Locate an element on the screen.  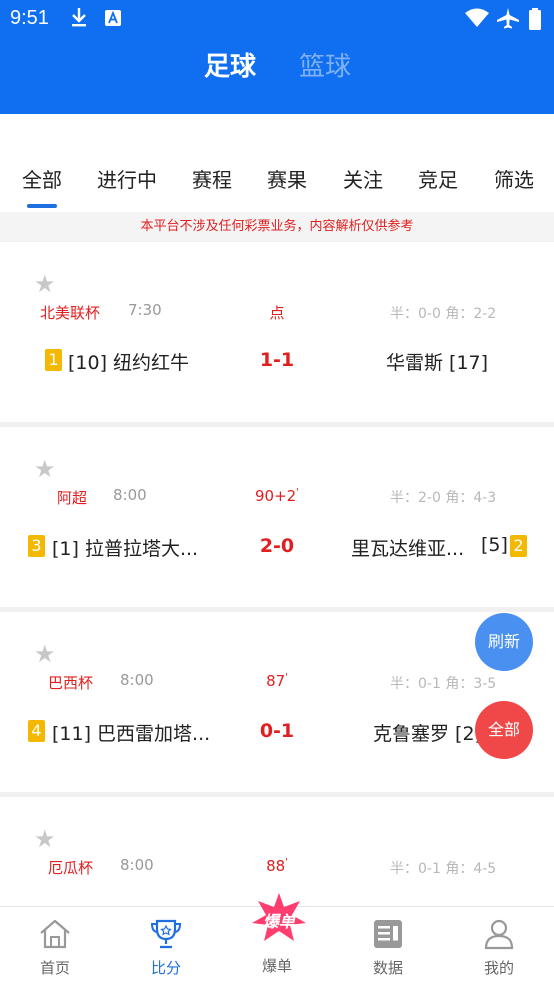
half-corner-stats: 半：0-0 角：2-2 is located at coordinates (443, 314).